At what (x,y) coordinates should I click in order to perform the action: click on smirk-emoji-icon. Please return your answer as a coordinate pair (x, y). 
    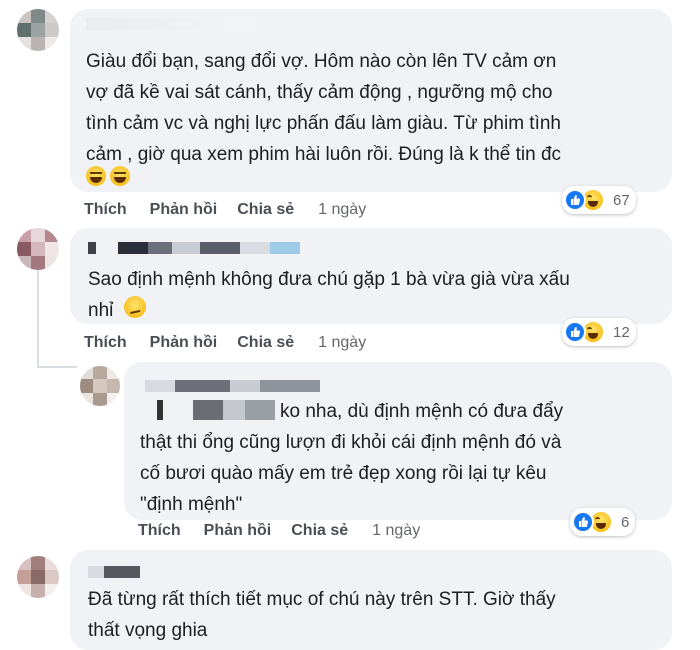
    Looking at the image, I should click on (135, 307).